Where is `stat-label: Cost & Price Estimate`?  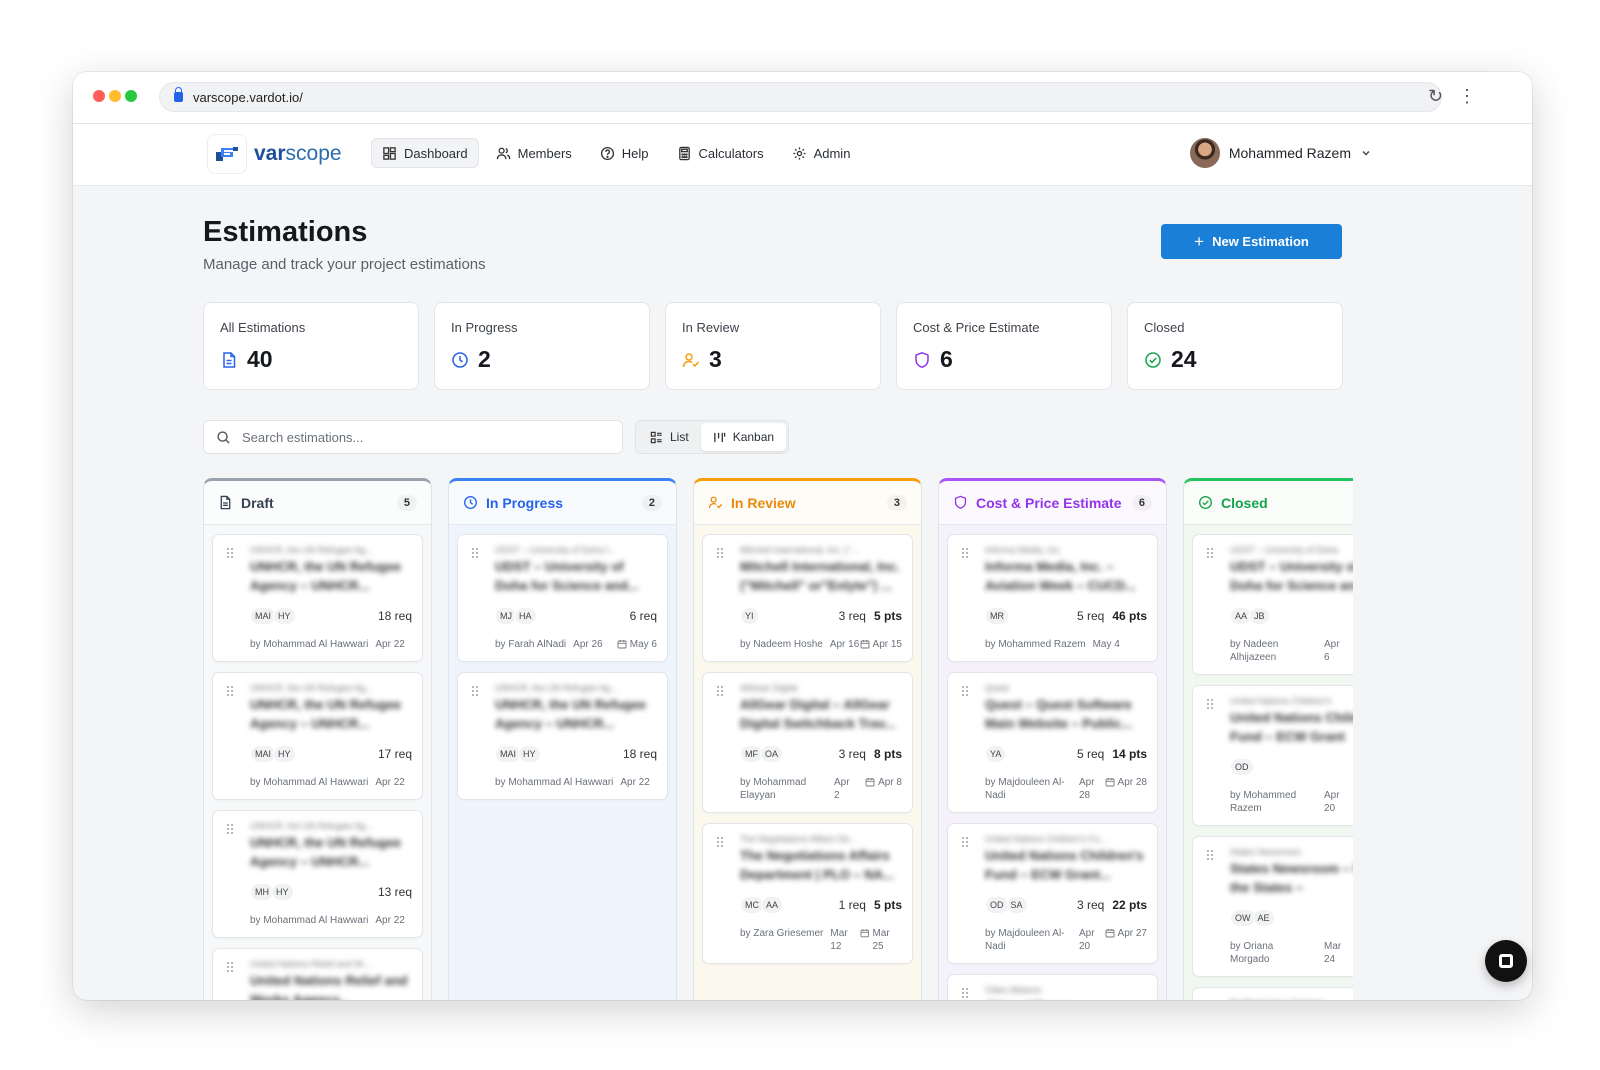
stat-label: Cost & Price Estimate is located at coordinates (976, 327).